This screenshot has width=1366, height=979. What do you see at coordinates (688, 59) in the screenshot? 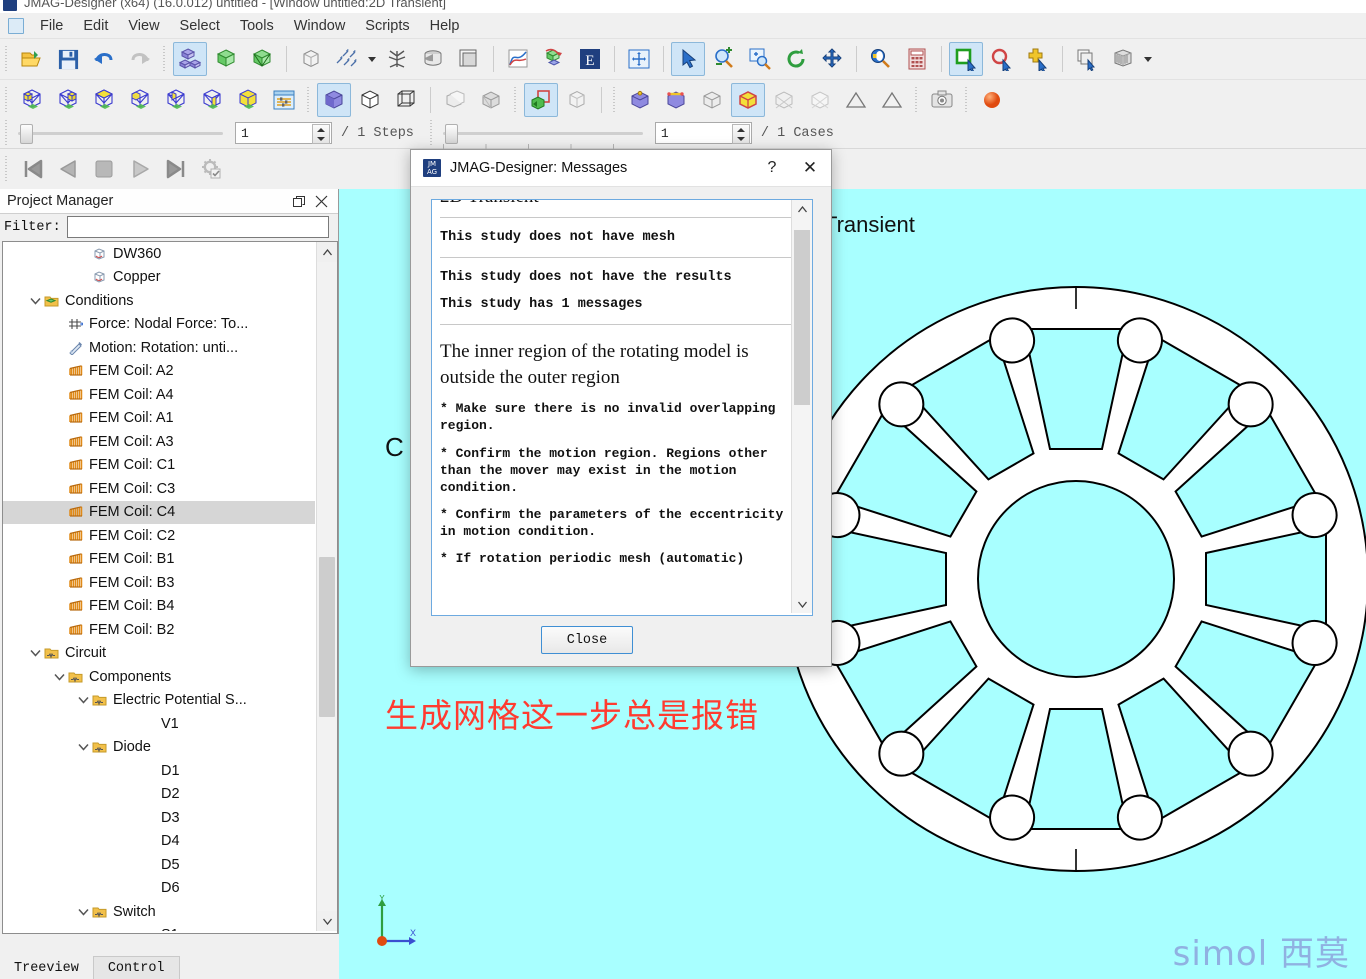
I see `select-arrow-icon` at bounding box center [688, 59].